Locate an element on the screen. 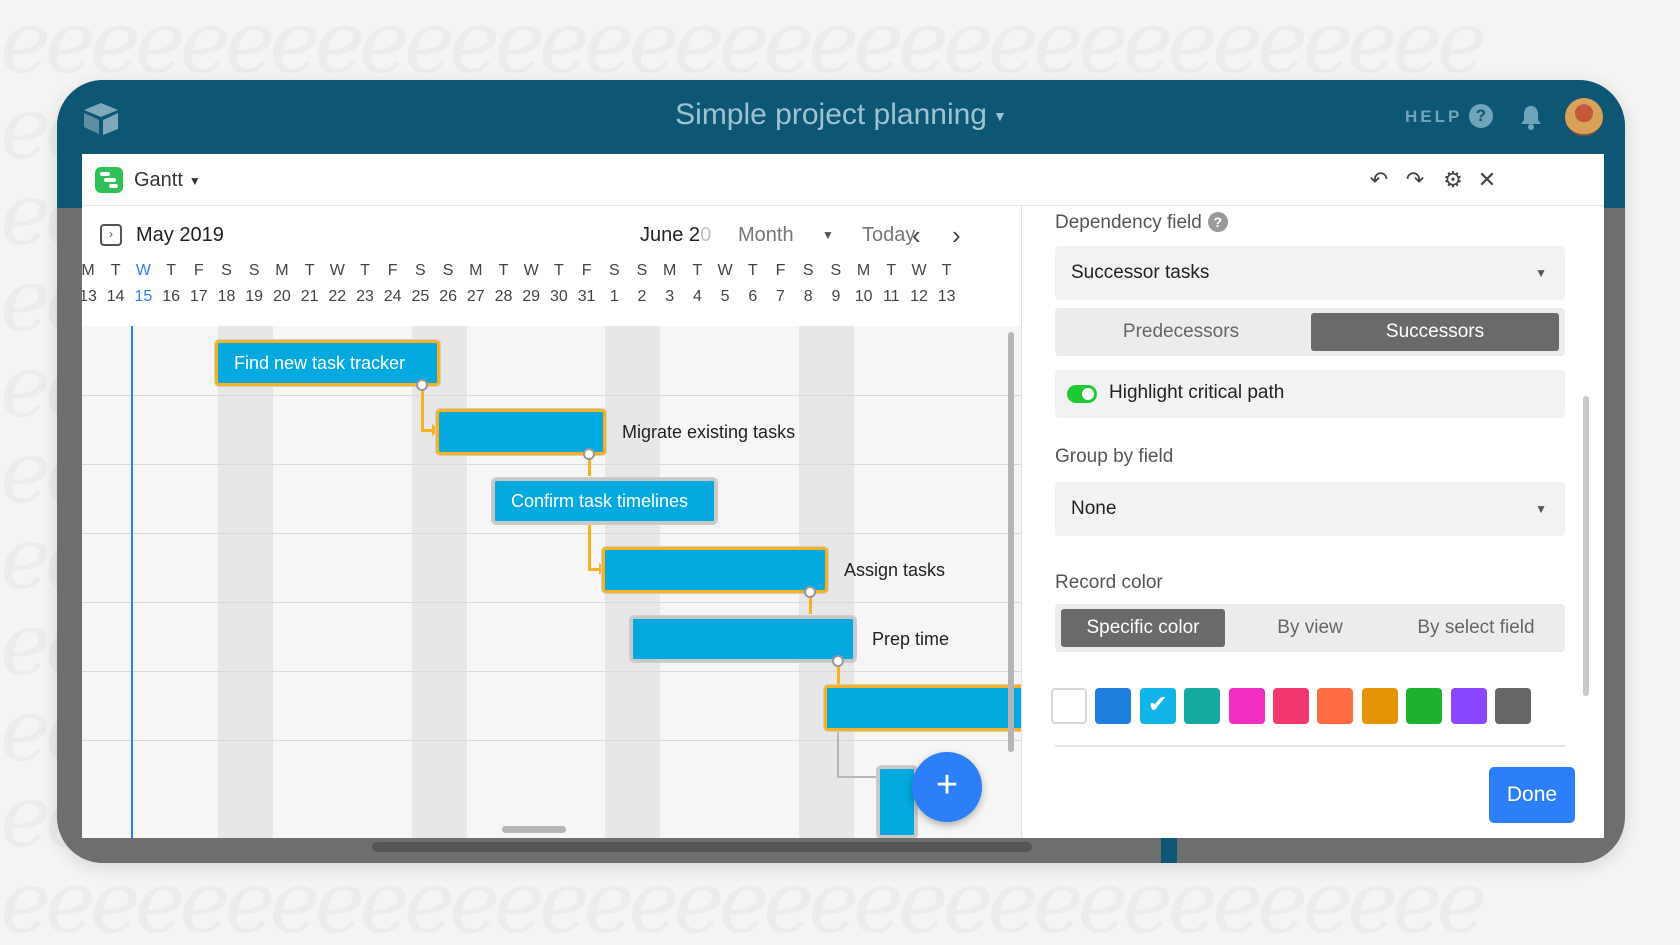 This screenshot has width=1680, height=945. vertical-scrollbar is located at coordinates (1011, 542).